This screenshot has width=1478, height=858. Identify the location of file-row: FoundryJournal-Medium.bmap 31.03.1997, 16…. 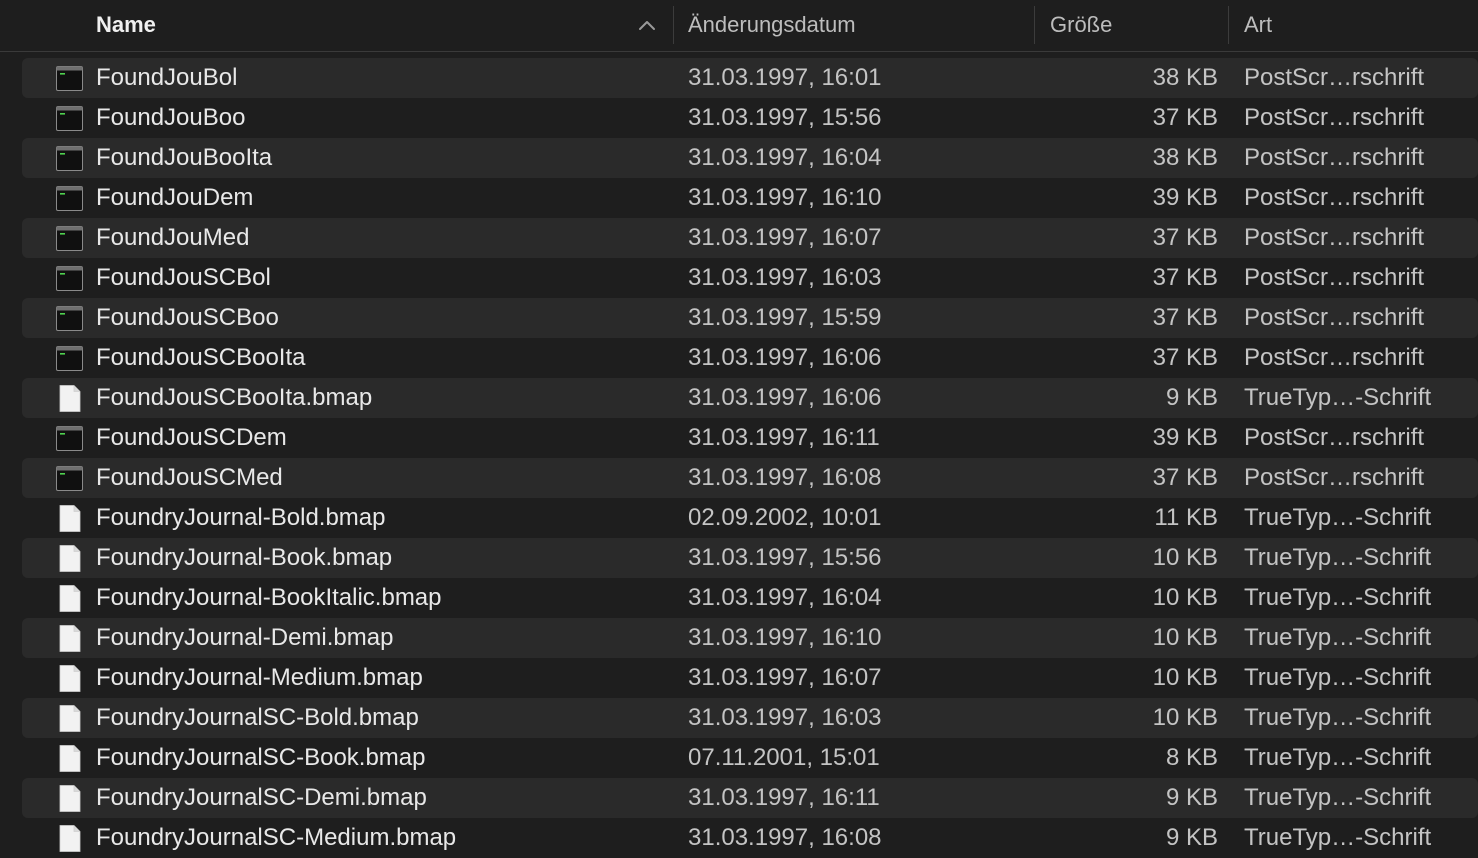
(750, 678).